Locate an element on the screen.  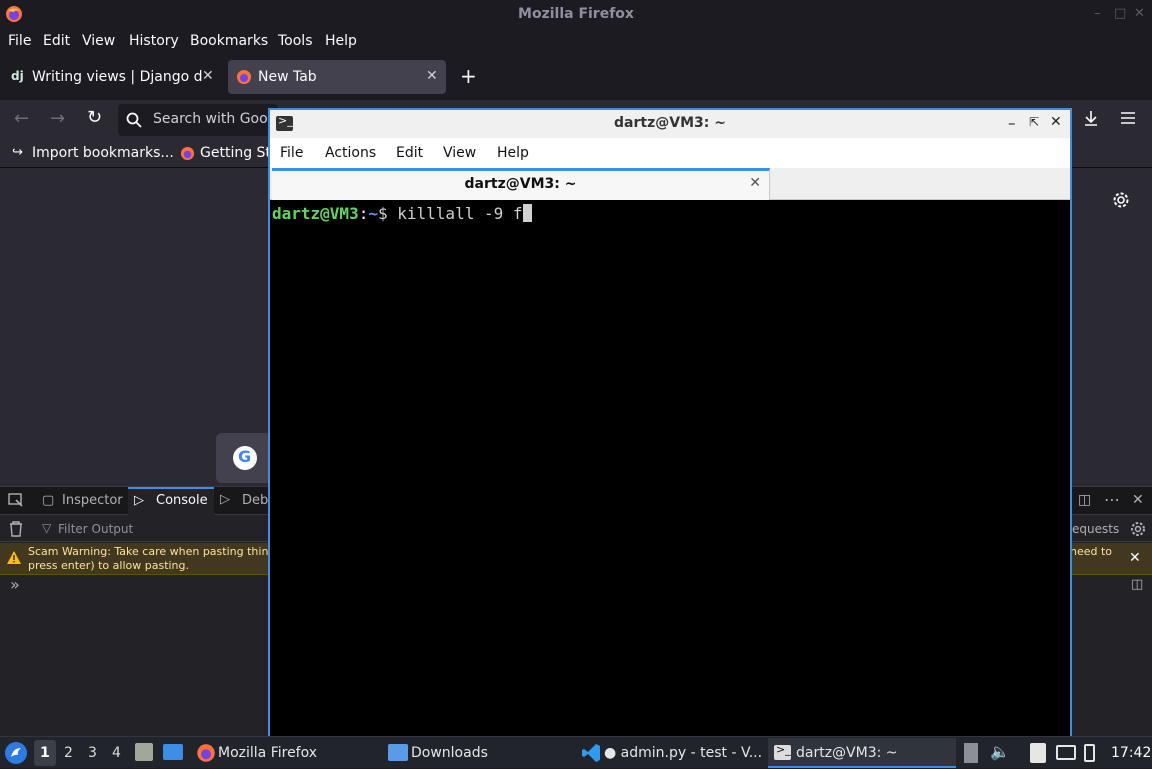
clock: 17:42 is located at coordinates (1131, 753).